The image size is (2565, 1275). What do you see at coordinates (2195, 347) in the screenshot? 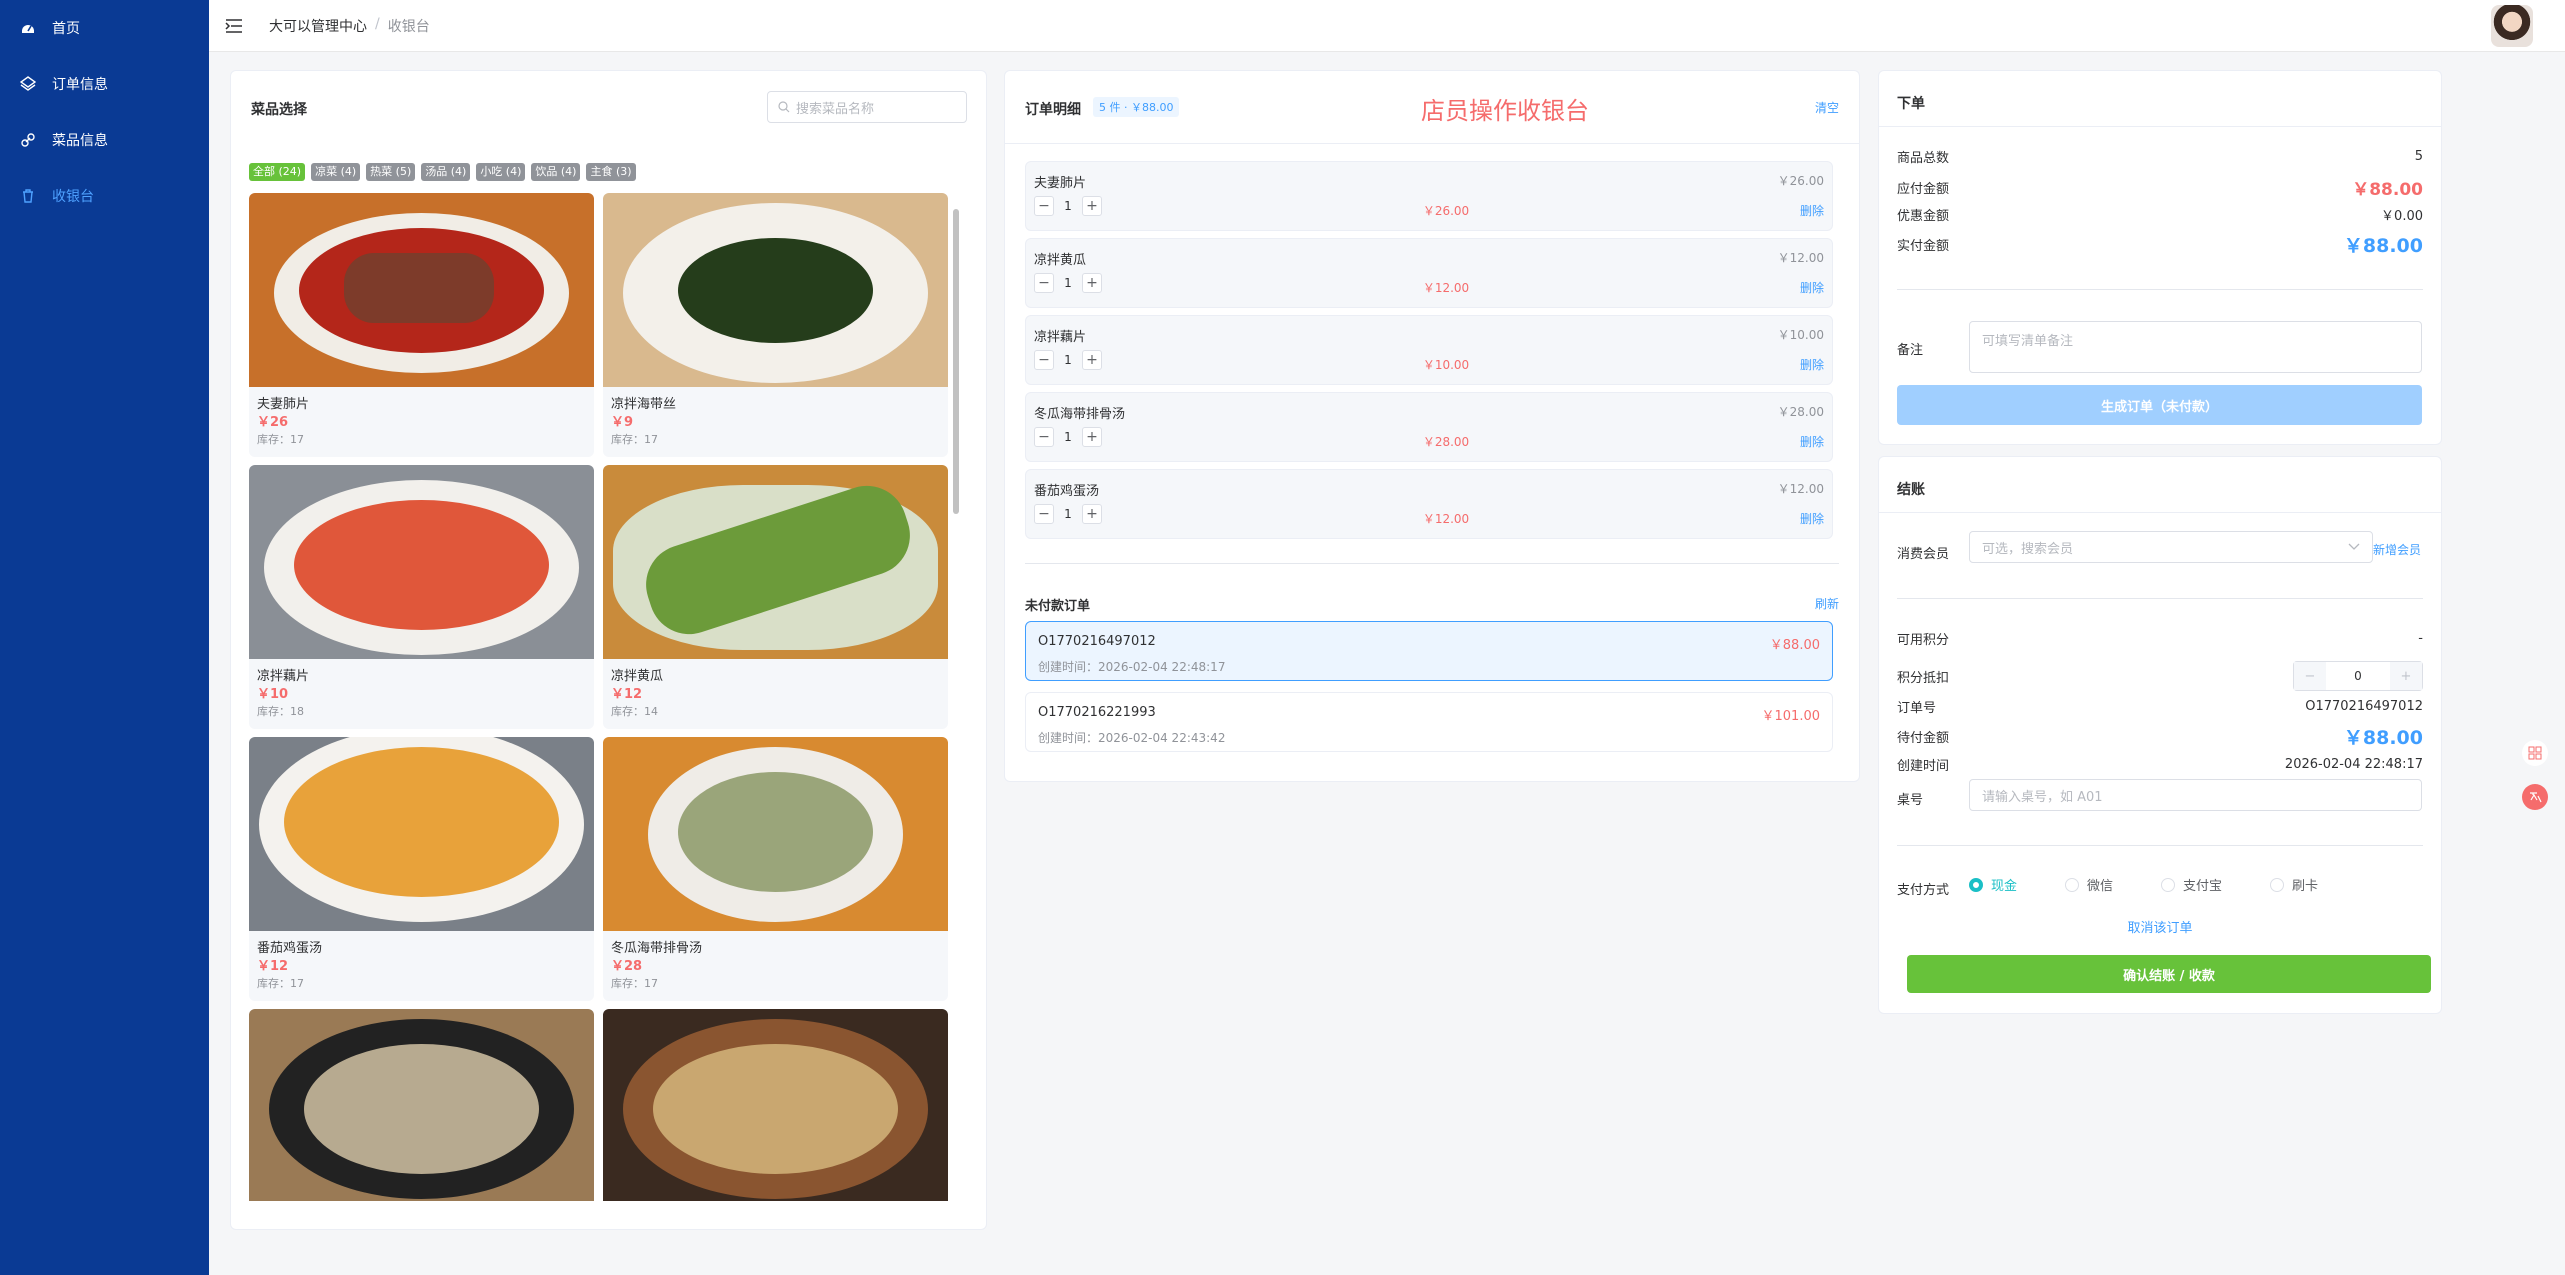
I see `remark-textarea: 可填写清单备注` at bounding box center [2195, 347].